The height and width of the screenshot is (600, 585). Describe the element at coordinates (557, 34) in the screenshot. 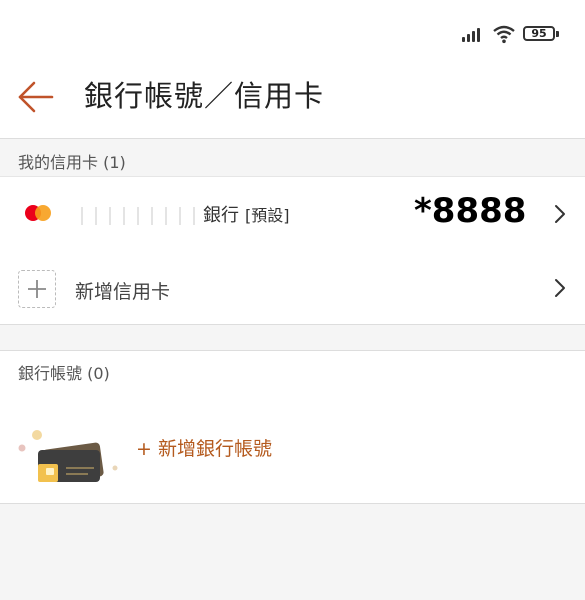

I see `battery-tip` at that location.